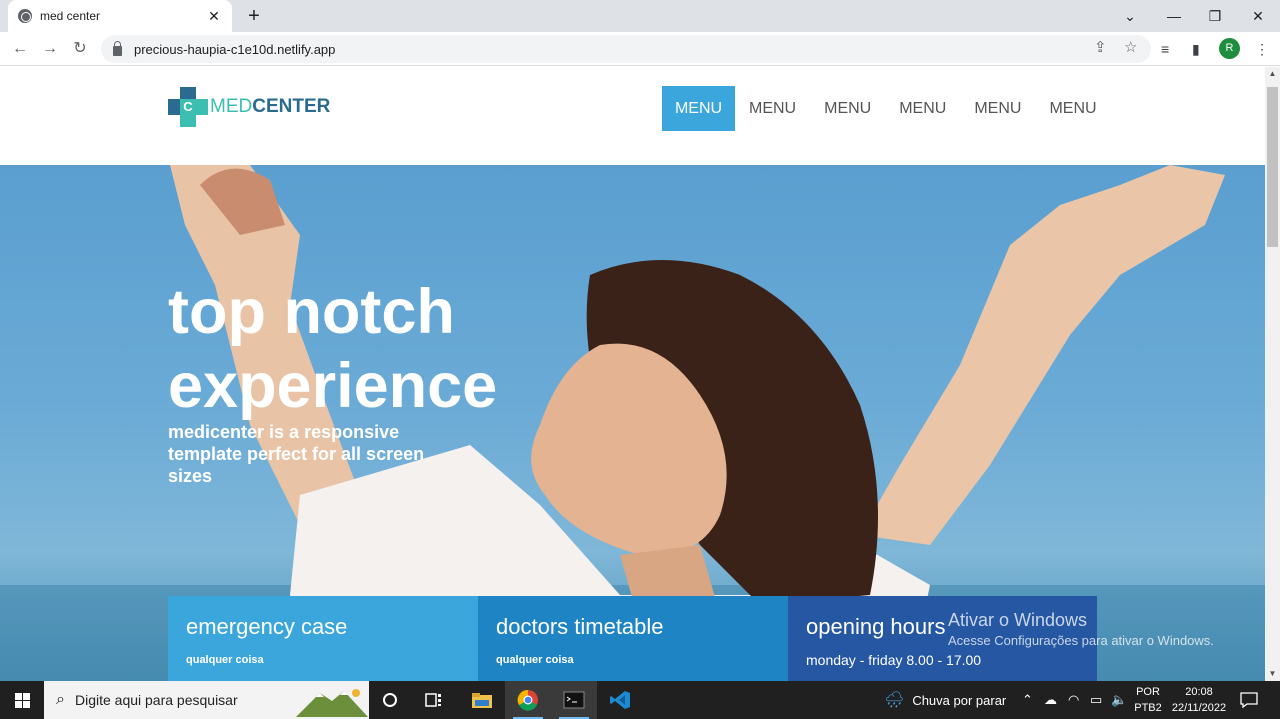  What do you see at coordinates (1018, 620) in the screenshot?
I see `watermark-title: Ativar o Windows` at bounding box center [1018, 620].